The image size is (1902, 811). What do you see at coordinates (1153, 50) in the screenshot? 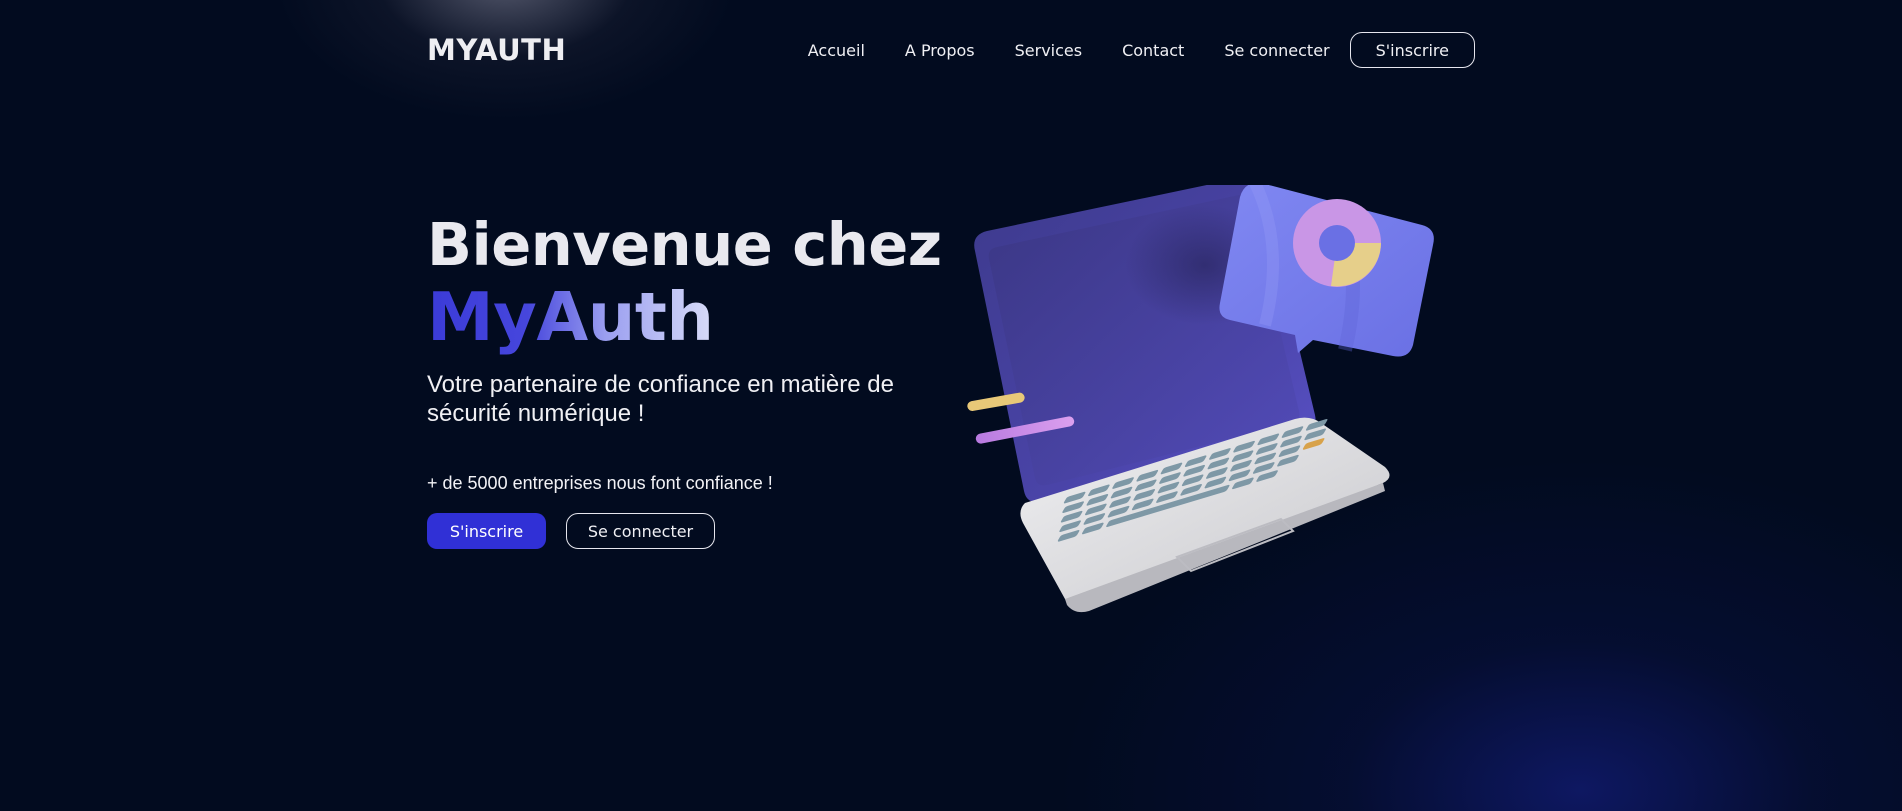
I see `nav-contact: Contact` at bounding box center [1153, 50].